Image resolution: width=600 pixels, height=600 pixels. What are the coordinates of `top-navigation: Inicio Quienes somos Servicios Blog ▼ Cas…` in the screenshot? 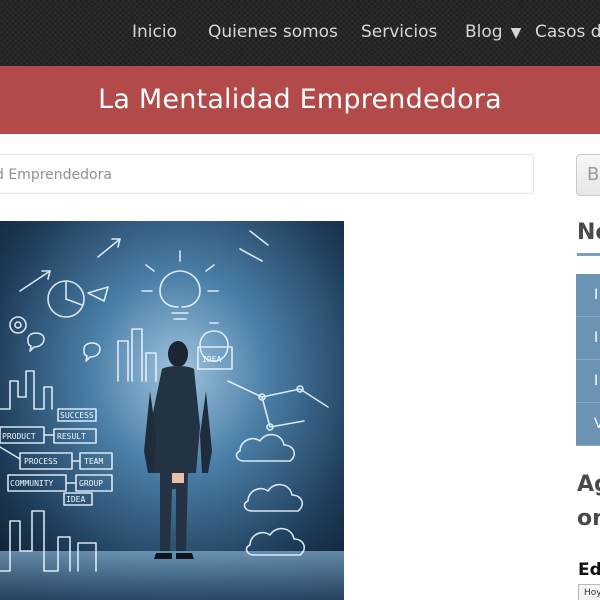 It's located at (300, 33).